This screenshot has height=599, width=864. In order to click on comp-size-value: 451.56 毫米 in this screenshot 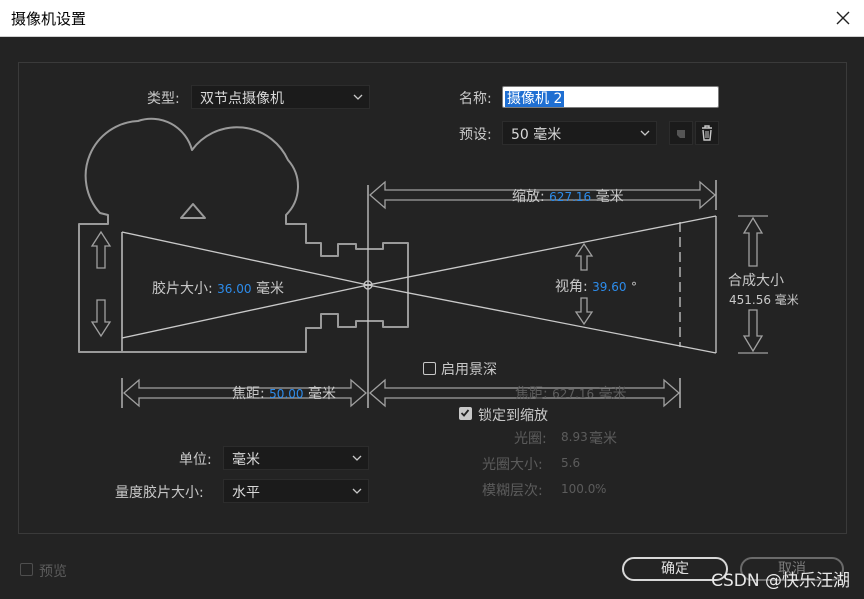, I will do `click(764, 300)`.